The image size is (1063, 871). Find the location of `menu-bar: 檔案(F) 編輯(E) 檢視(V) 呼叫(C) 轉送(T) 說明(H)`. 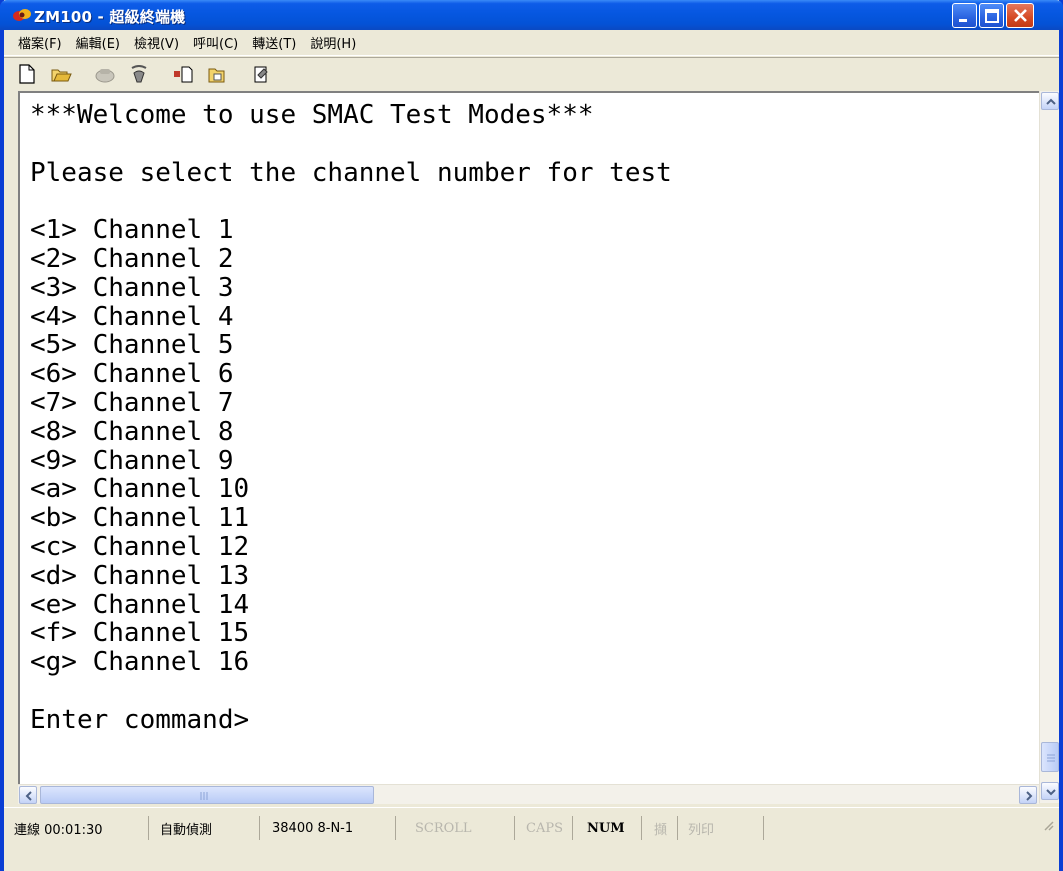

menu-bar: 檔案(F) 編輯(E) 檢視(V) 呼叫(C) 轉送(T) 說明(H) is located at coordinates (531, 43).